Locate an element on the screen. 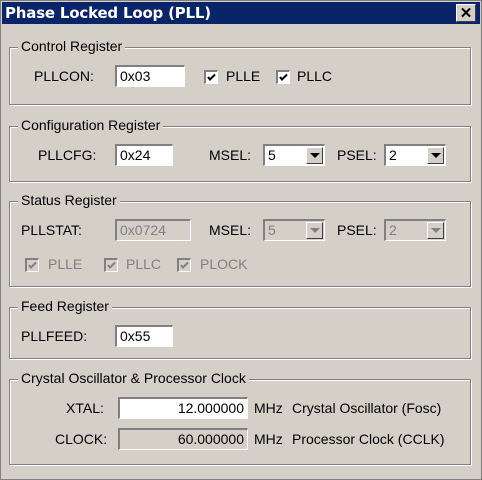  pllstat-field: 0x0724 is located at coordinates (153, 230).